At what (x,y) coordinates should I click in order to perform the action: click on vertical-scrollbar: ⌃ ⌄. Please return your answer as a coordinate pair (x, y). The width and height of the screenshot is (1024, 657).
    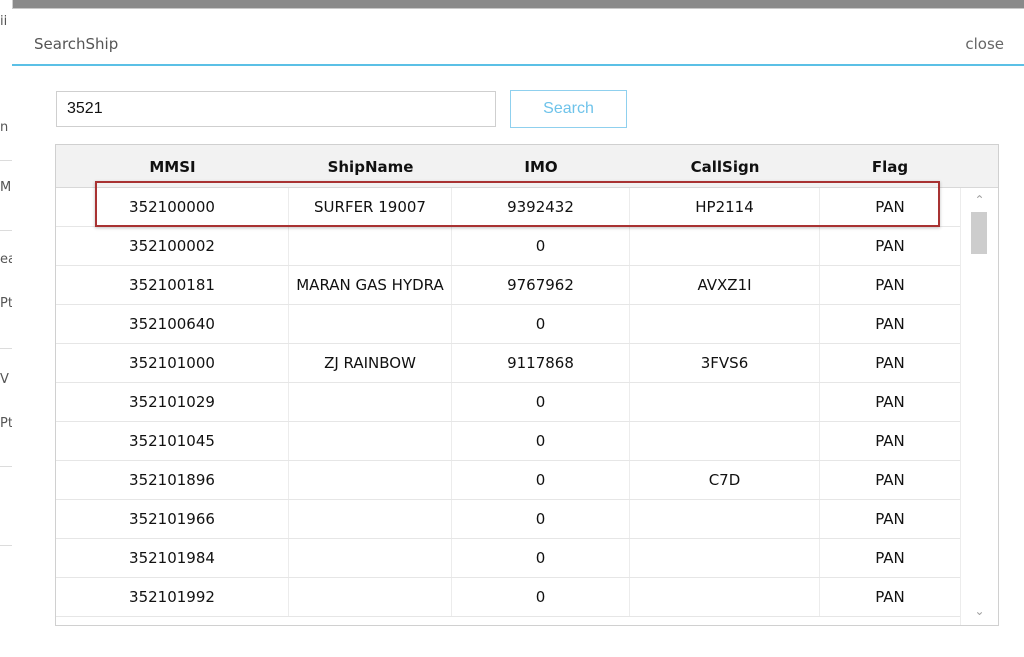
    Looking at the image, I should click on (979, 406).